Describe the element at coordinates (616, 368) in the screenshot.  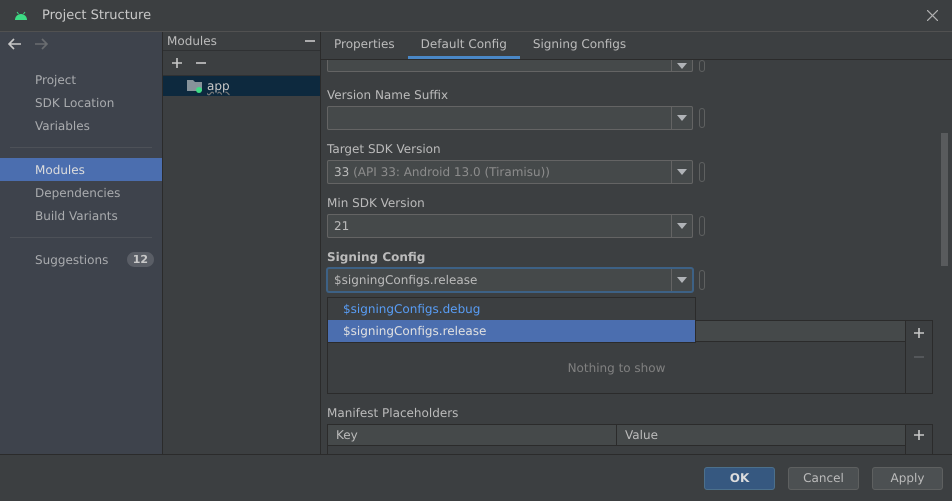
I see `empty-message: Nothing to show` at that location.